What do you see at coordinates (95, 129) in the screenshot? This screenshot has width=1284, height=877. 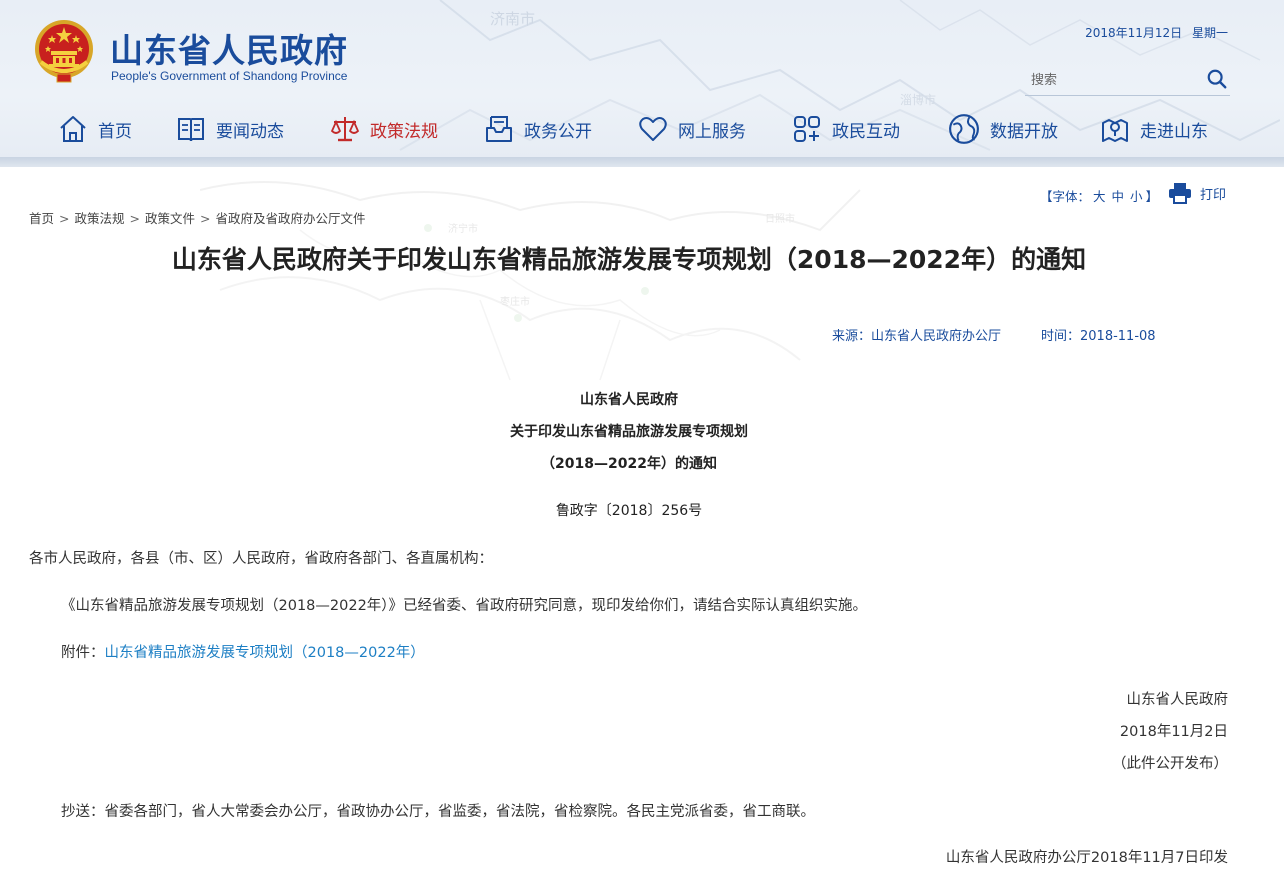 I see `nav-item-home: 首页` at bounding box center [95, 129].